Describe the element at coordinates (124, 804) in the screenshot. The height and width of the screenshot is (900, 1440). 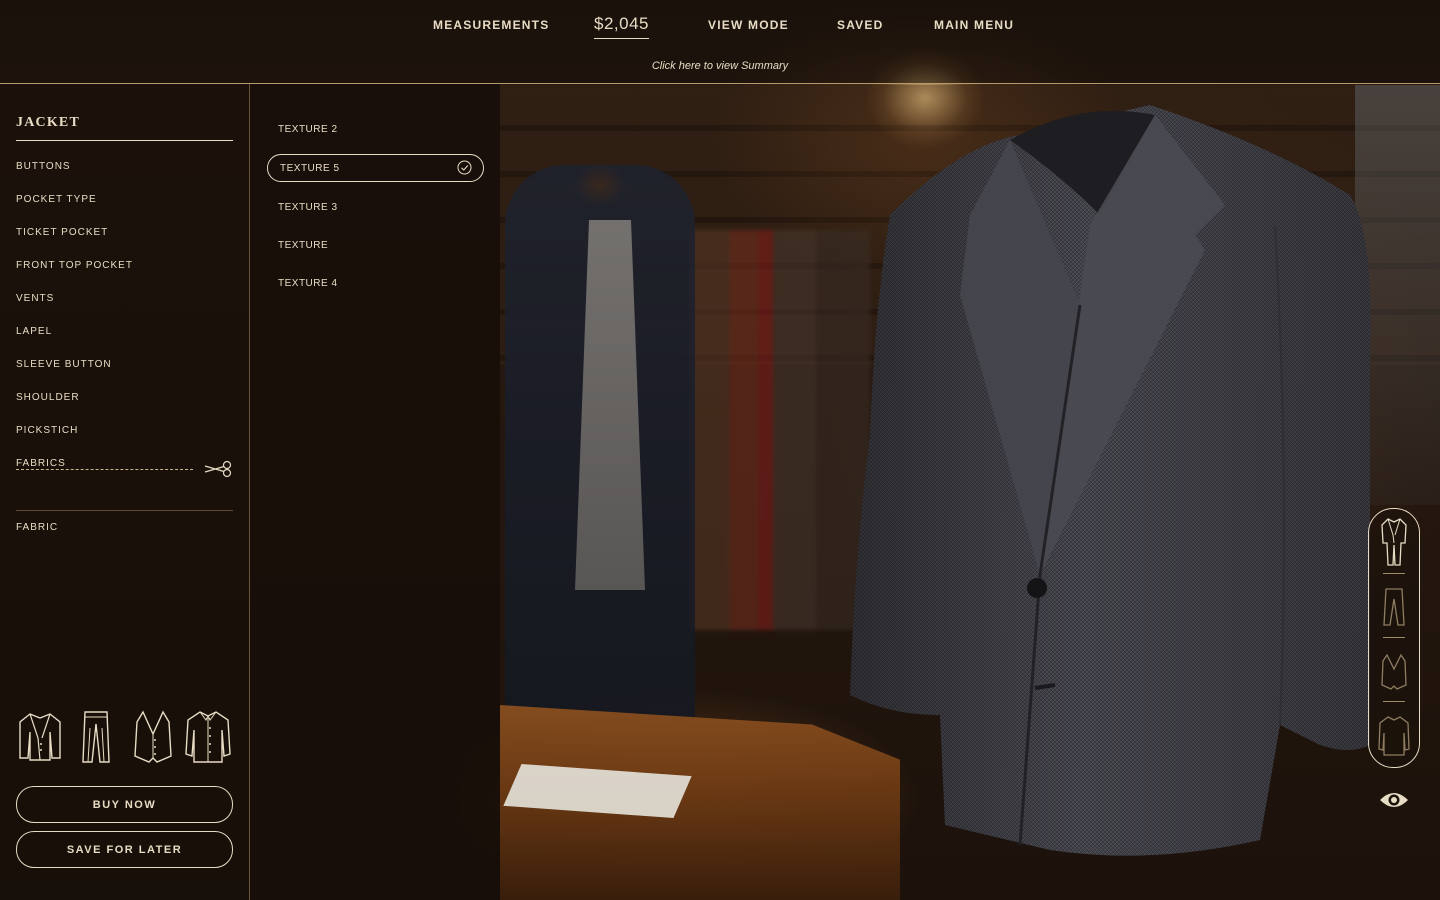
I see `buy-now-button: BUY NOW` at that location.